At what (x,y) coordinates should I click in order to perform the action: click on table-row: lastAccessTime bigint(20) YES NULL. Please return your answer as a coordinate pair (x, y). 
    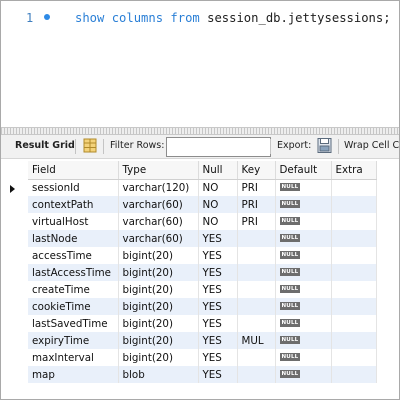
    Looking at the image, I should click on (202, 272).